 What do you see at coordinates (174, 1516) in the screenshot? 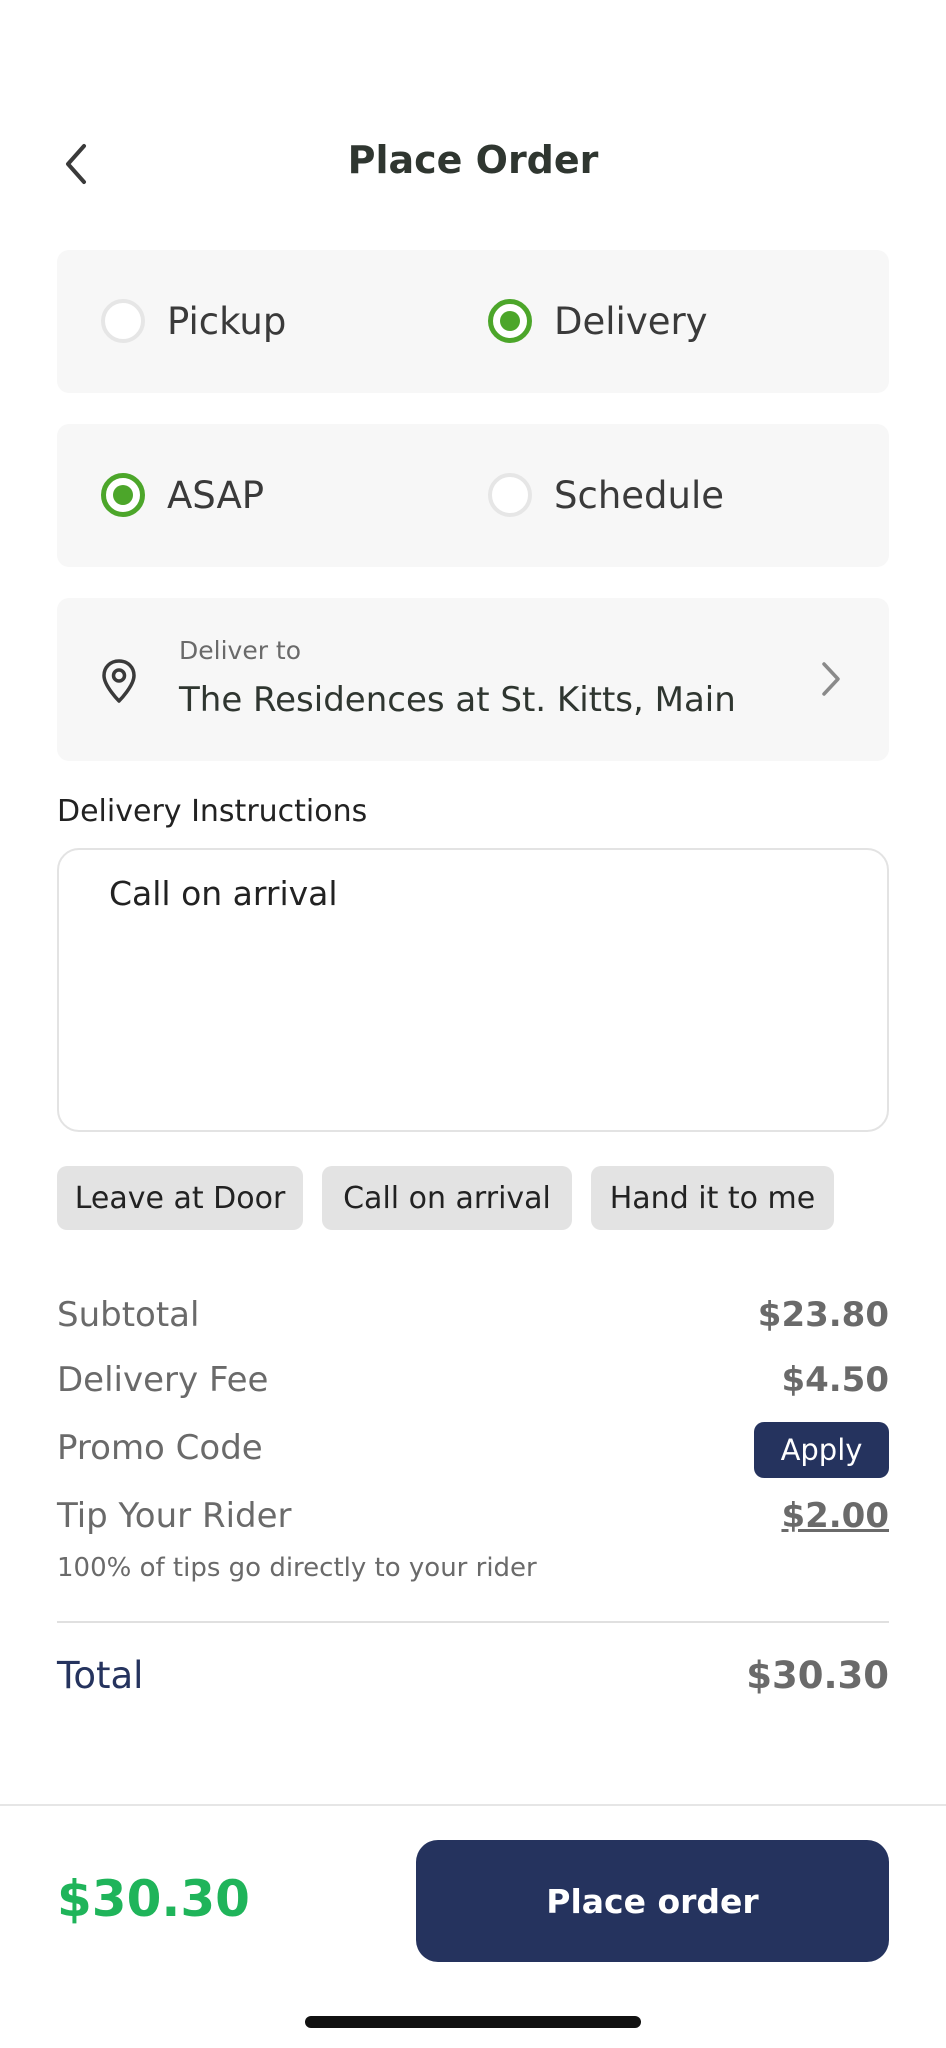
I see `tip-label: Tip Your Rider` at bounding box center [174, 1516].